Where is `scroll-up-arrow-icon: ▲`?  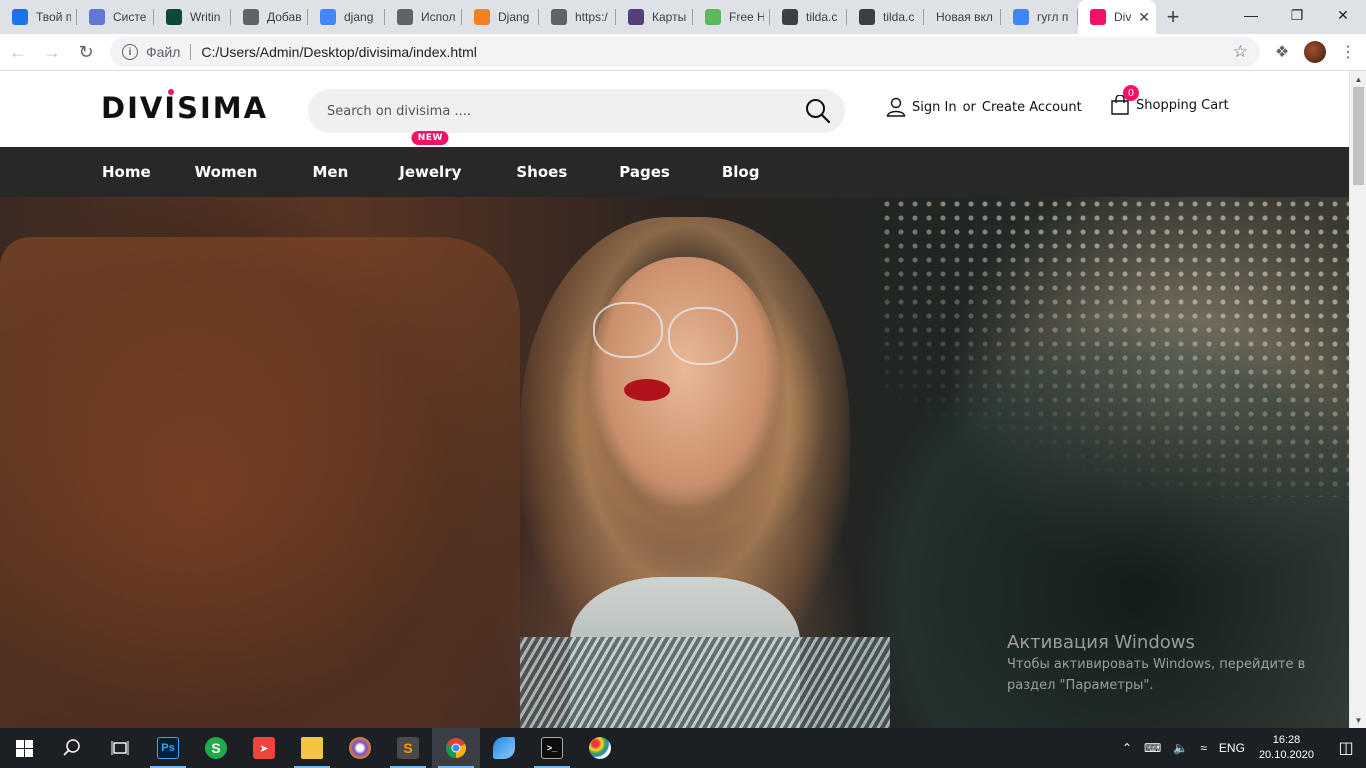
scroll-up-arrow-icon: ▲ is located at coordinates (1358, 79).